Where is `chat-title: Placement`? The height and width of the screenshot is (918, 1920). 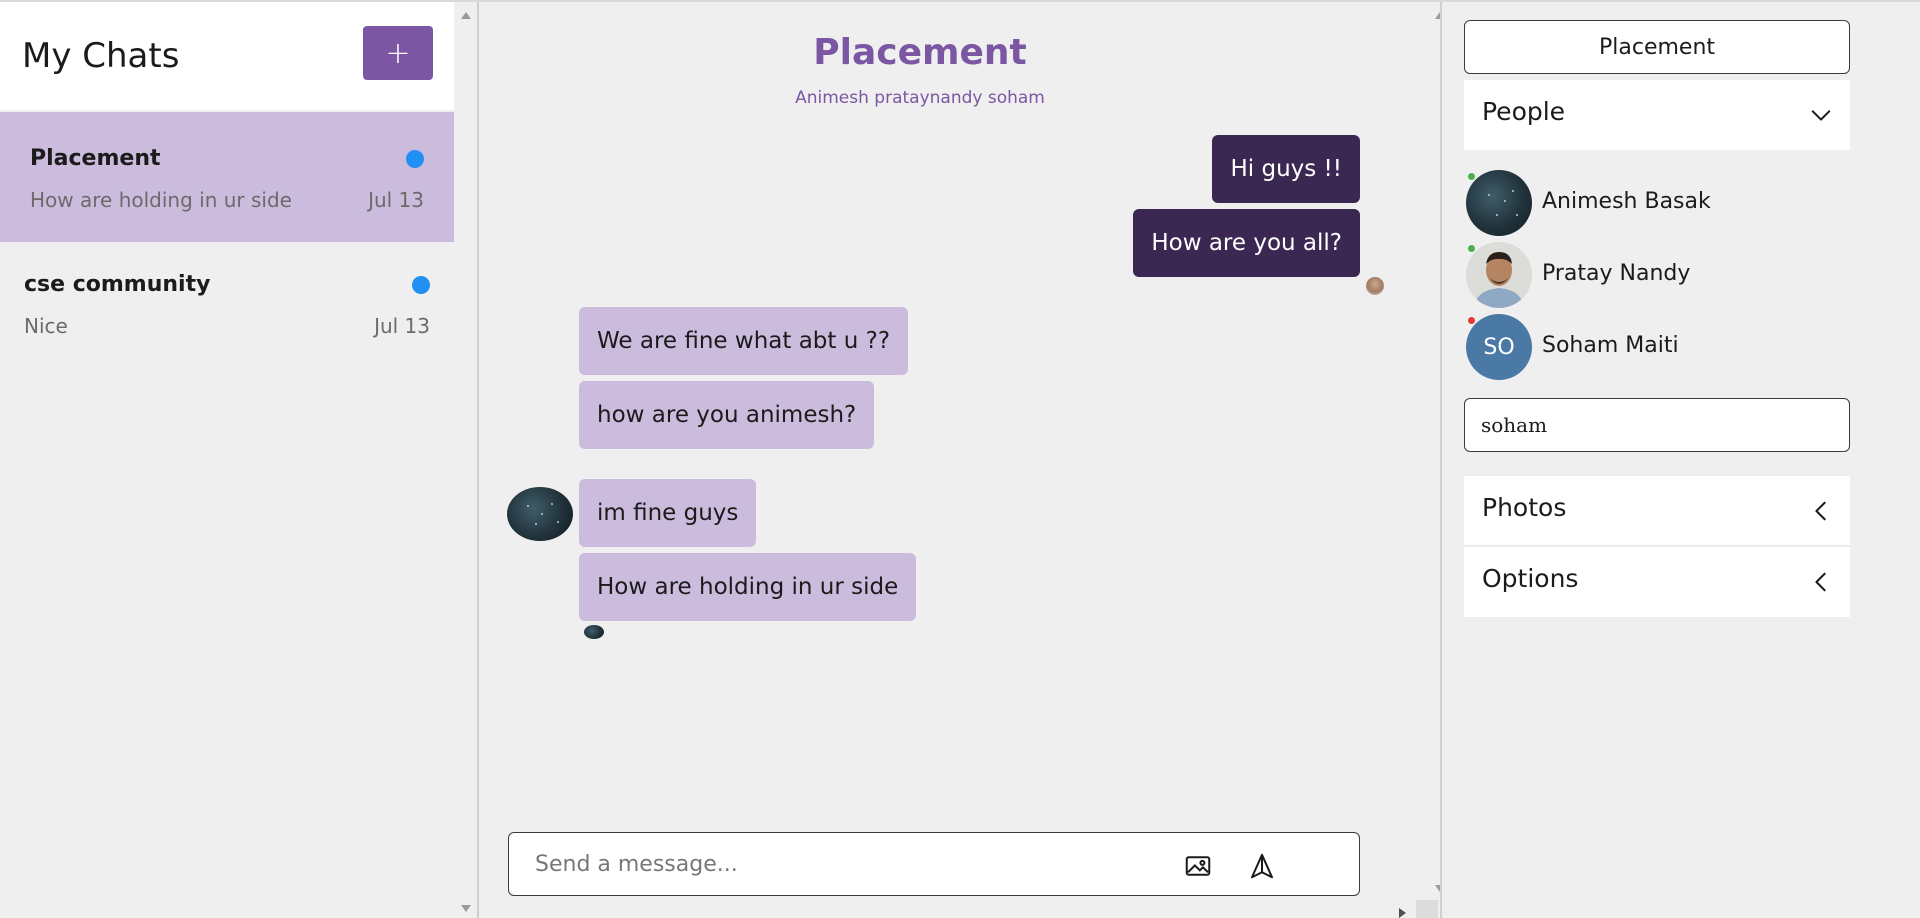
chat-title: Placement is located at coordinates (920, 52).